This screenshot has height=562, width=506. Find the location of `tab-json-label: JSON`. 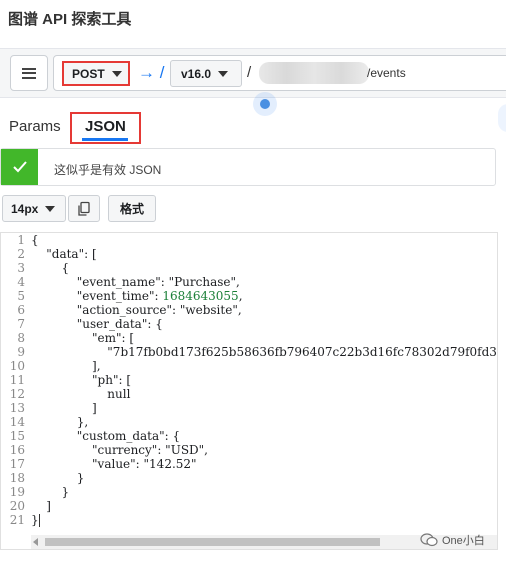

tab-json-label: JSON is located at coordinates (105, 126).